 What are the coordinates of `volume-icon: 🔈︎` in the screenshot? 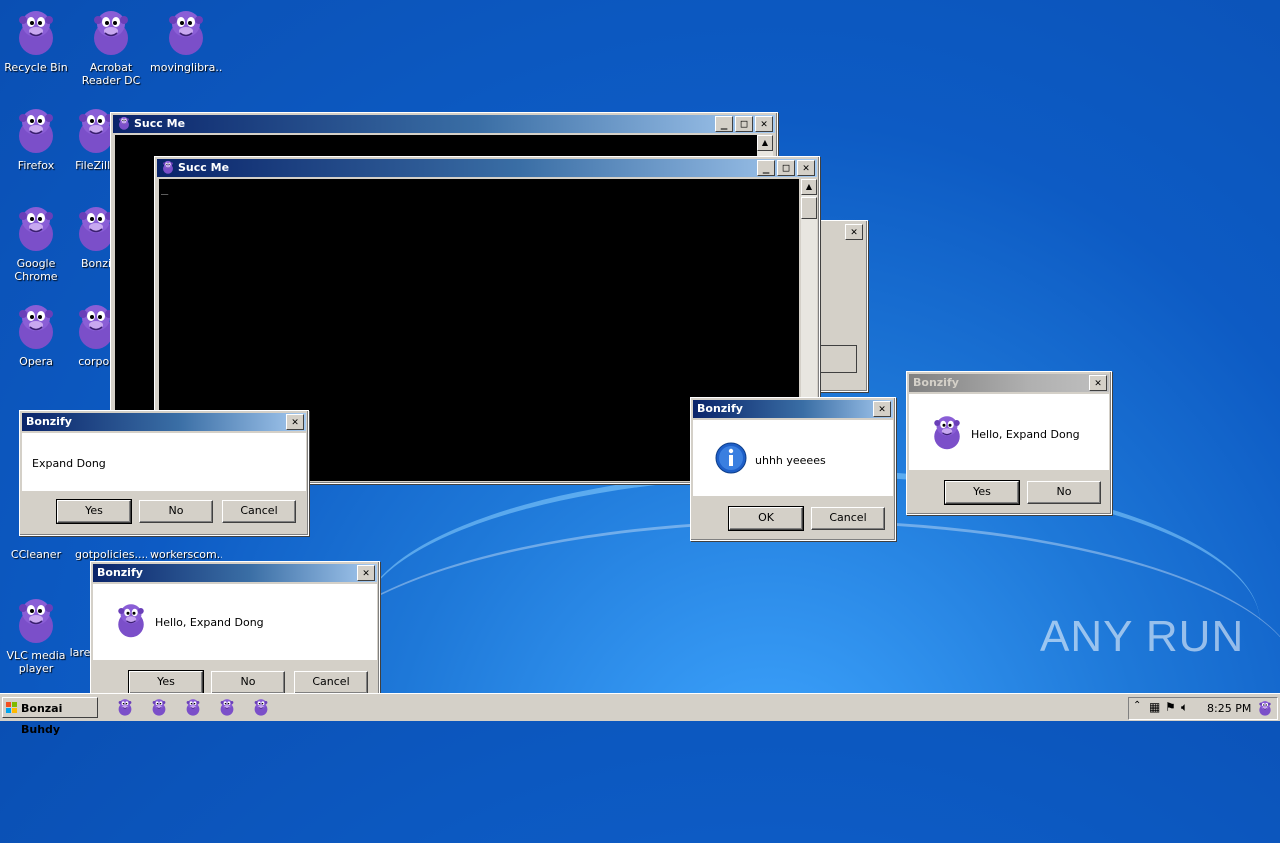 It's located at (1184, 707).